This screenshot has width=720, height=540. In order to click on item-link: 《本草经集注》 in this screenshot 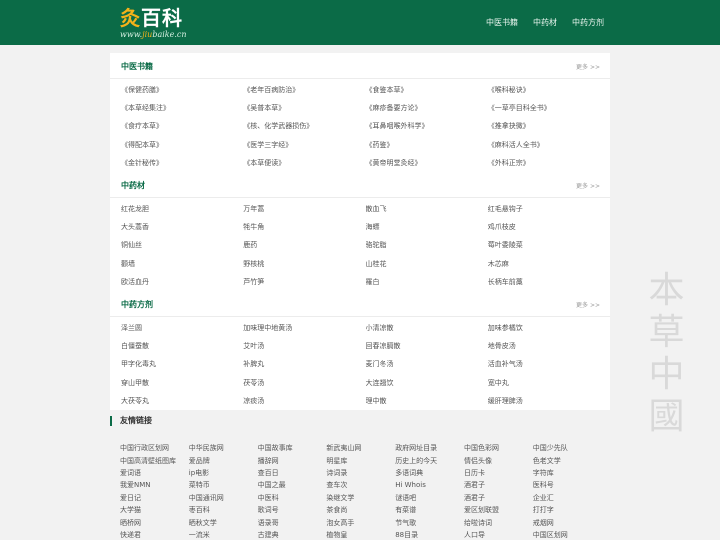, I will do `click(182, 108)`.